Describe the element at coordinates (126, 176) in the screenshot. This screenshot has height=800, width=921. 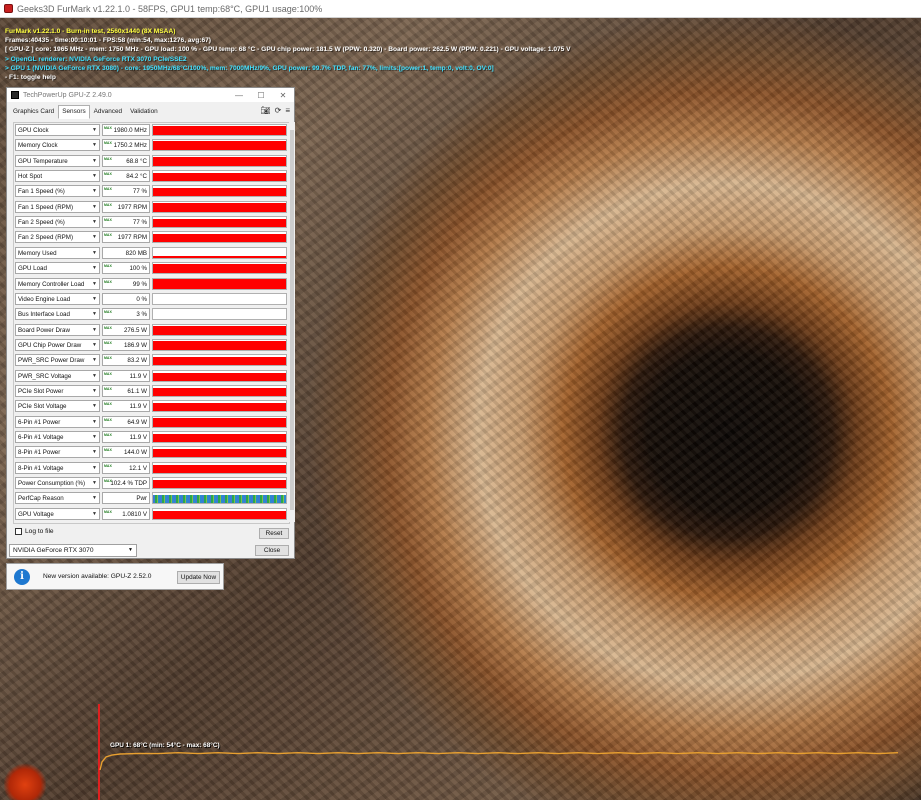
I see `sensor-value: MAX 84.2 °C` at that location.